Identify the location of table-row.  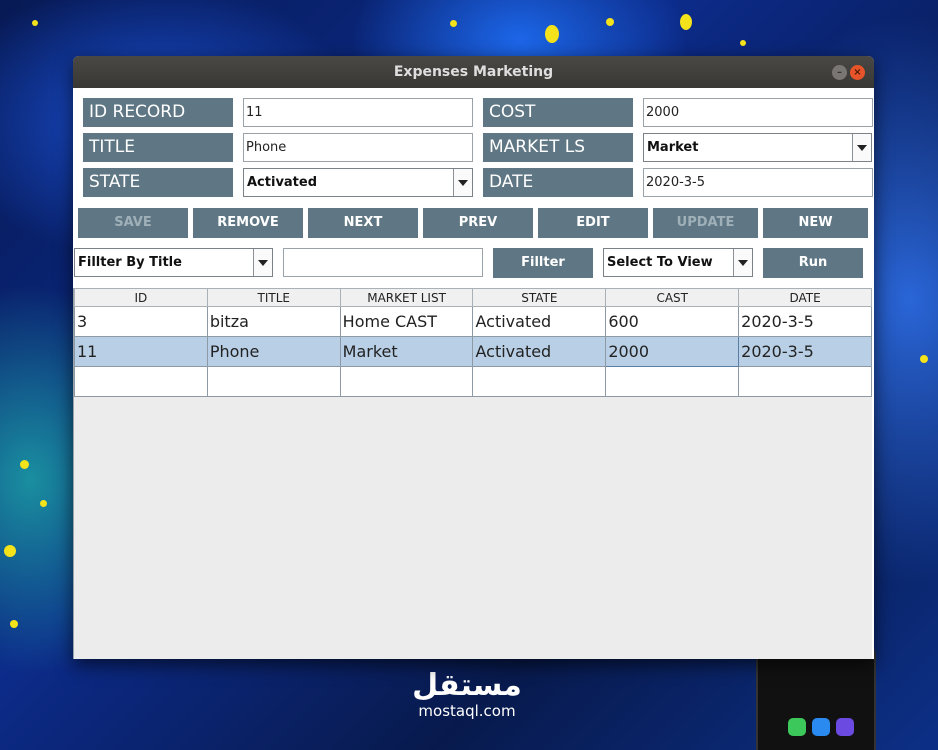
(473, 381).